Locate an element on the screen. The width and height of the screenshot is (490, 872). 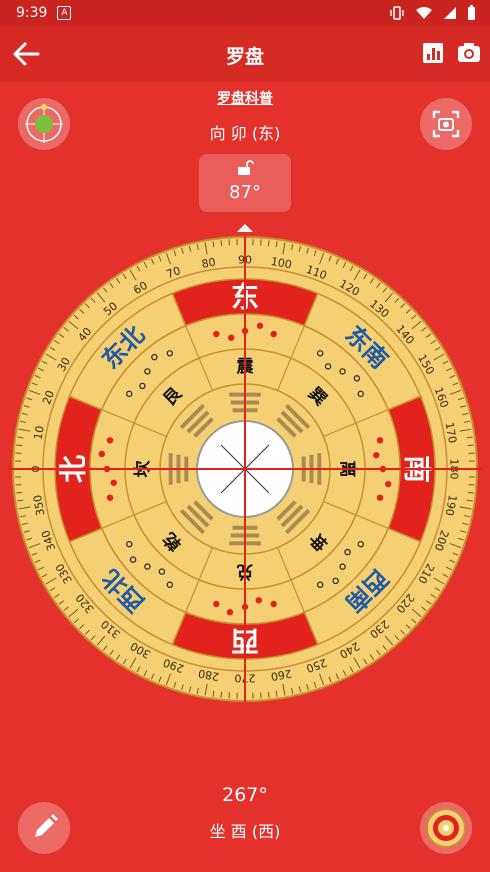
lock-heading-button: 87° is located at coordinates (245, 183).